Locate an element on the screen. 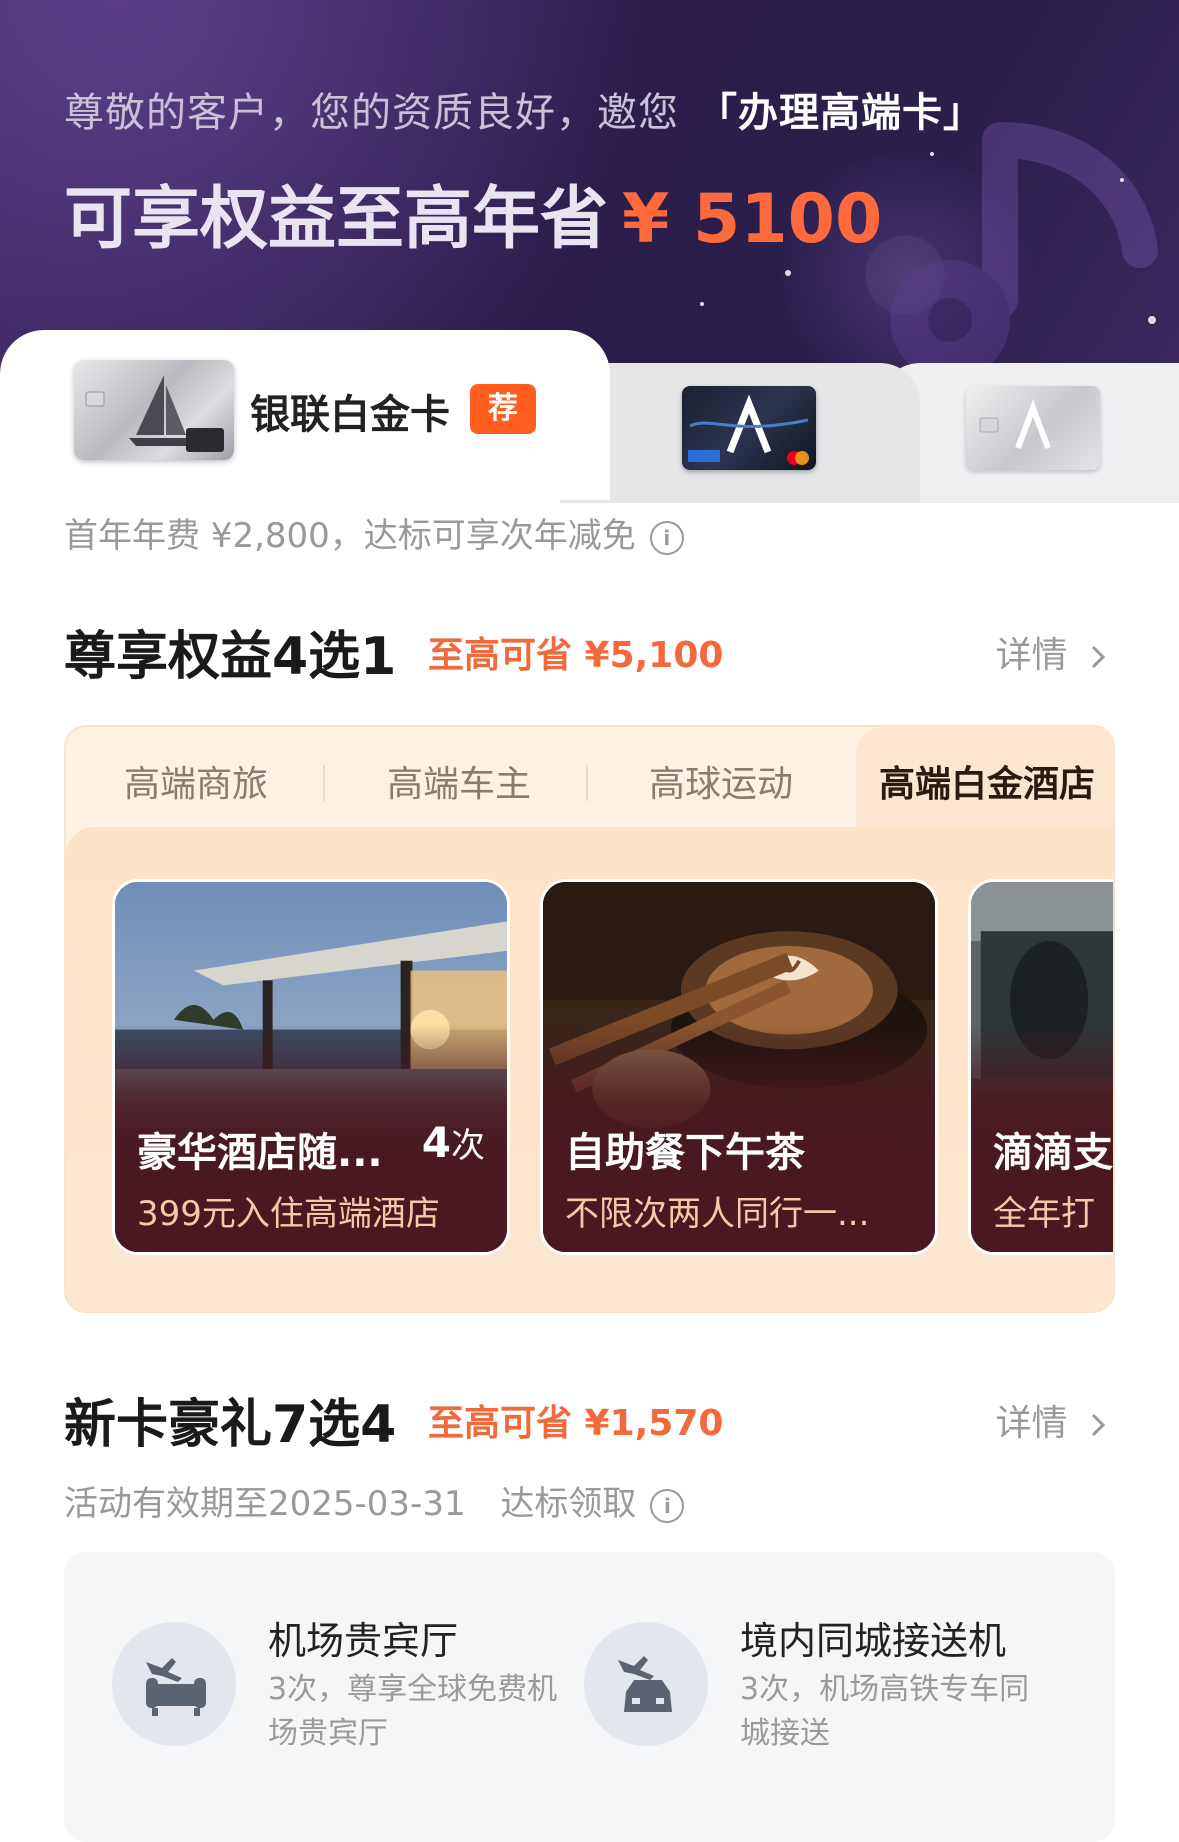 This screenshot has width=1179, height=1842. gift-description: 3次，尊享全球免费机场贵宾厅 is located at coordinates (413, 1711).